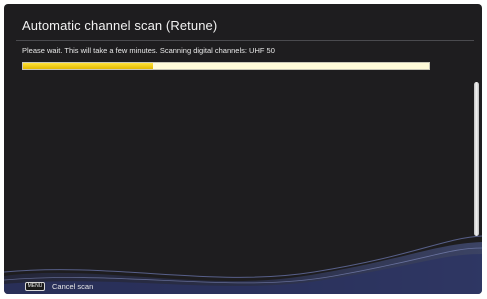 Image resolution: width=487 pixels, height=299 pixels. I want to click on title-divider, so click(245, 40).